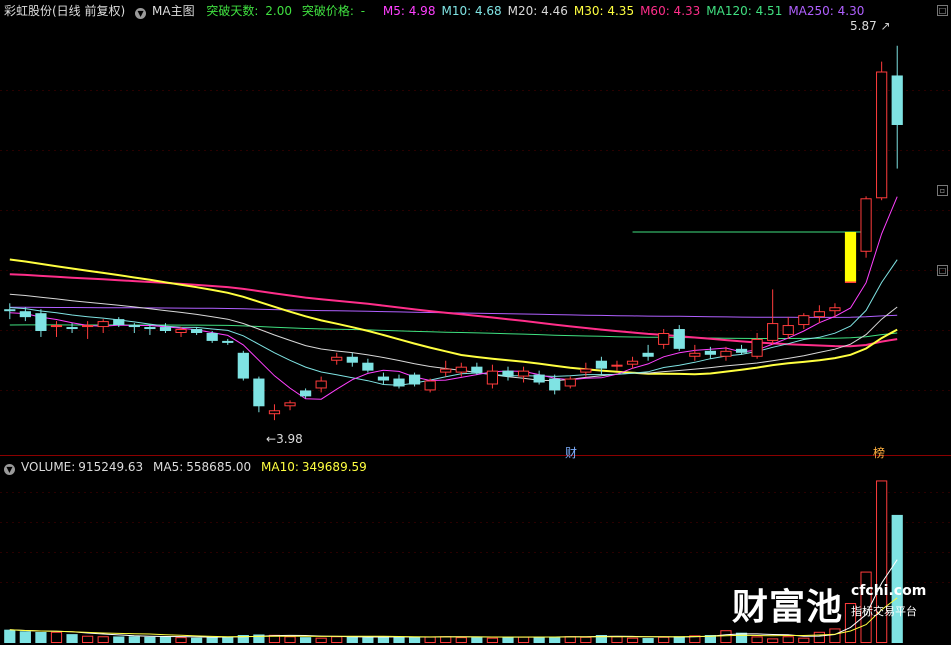 This screenshot has height=645, width=951. I want to click on volume-ma10-value: 349689.59, so click(334, 467).